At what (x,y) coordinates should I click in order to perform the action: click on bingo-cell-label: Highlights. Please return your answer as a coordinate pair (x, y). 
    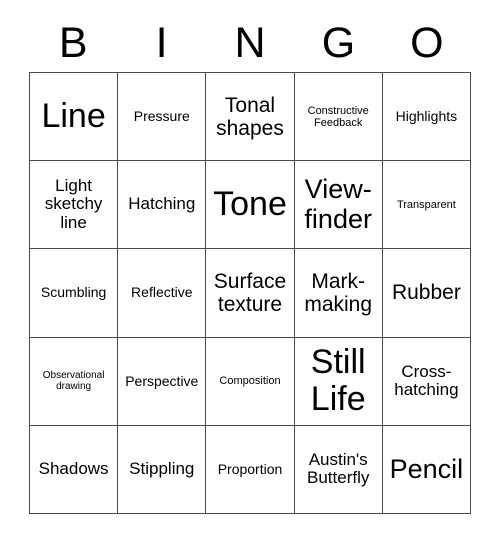
    Looking at the image, I should click on (426, 115).